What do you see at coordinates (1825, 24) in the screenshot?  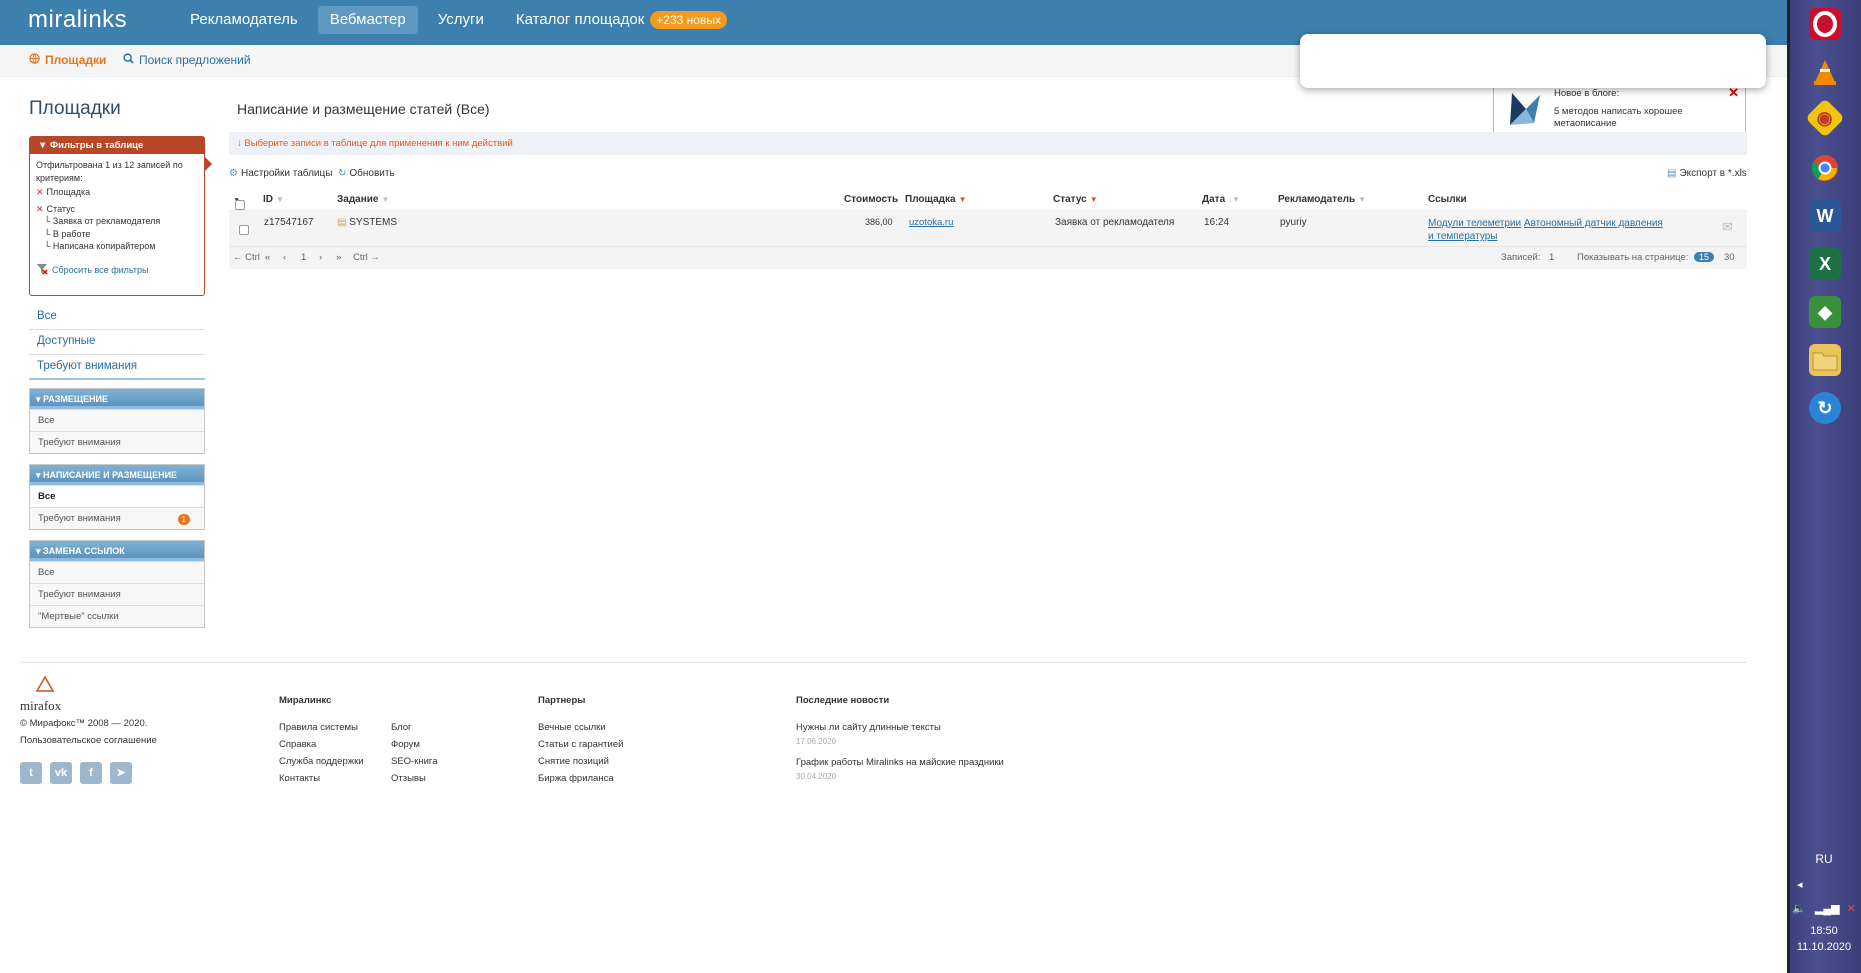 I see `opera-icon` at bounding box center [1825, 24].